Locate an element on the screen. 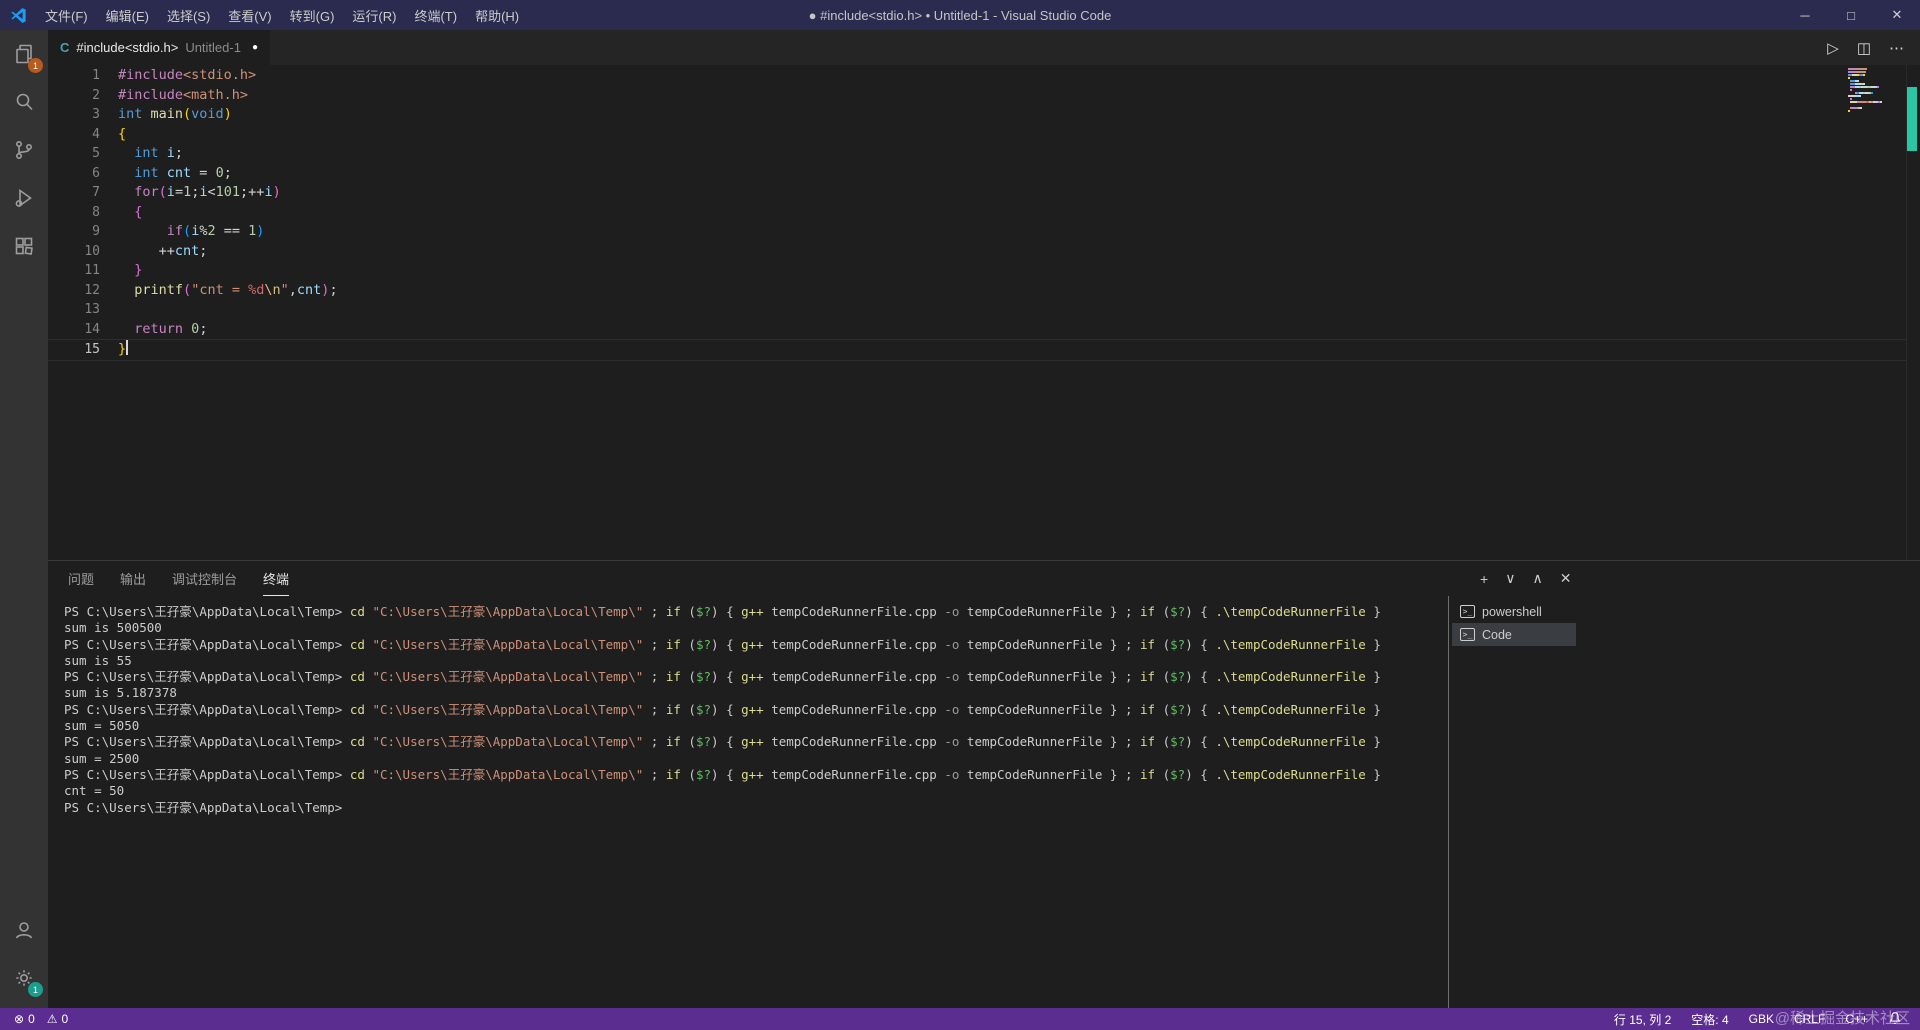  menu-item-2: 选择(S) is located at coordinates (188, 15).